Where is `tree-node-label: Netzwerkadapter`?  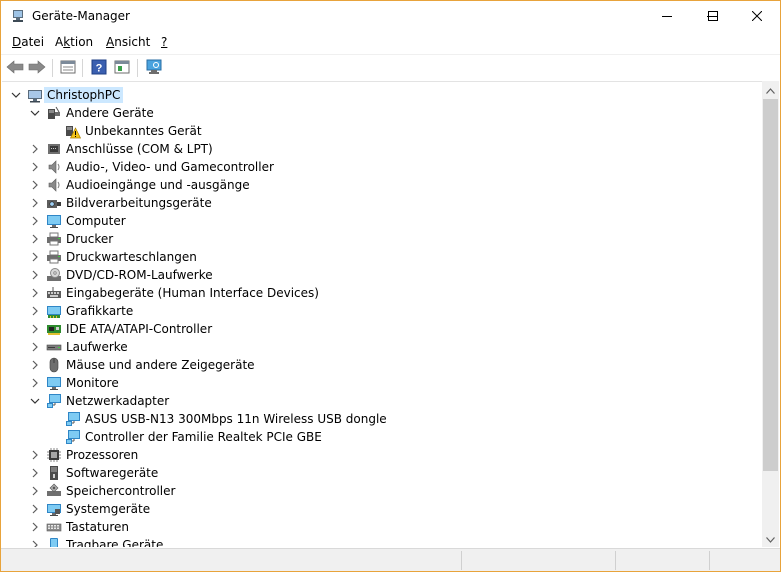
tree-node-label: Netzwerkadapter is located at coordinates (118, 401).